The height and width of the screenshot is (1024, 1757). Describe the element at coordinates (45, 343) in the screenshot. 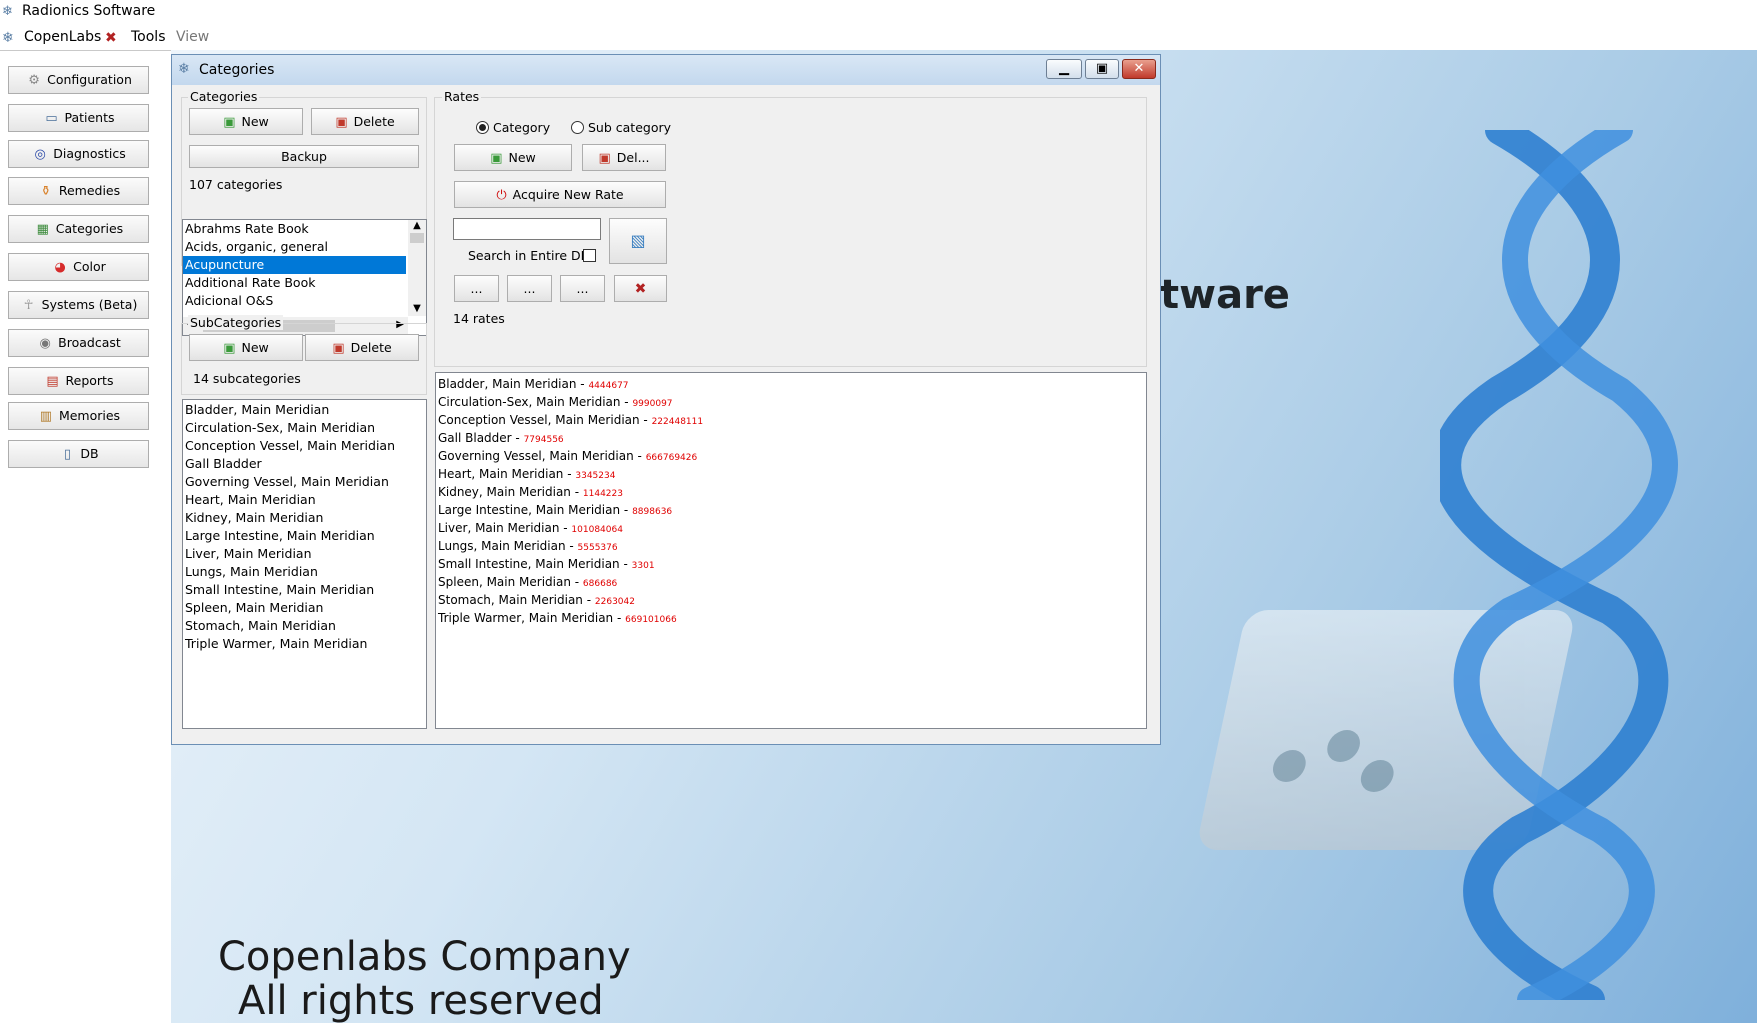

I see `broadcast-icon: ◉` at that location.